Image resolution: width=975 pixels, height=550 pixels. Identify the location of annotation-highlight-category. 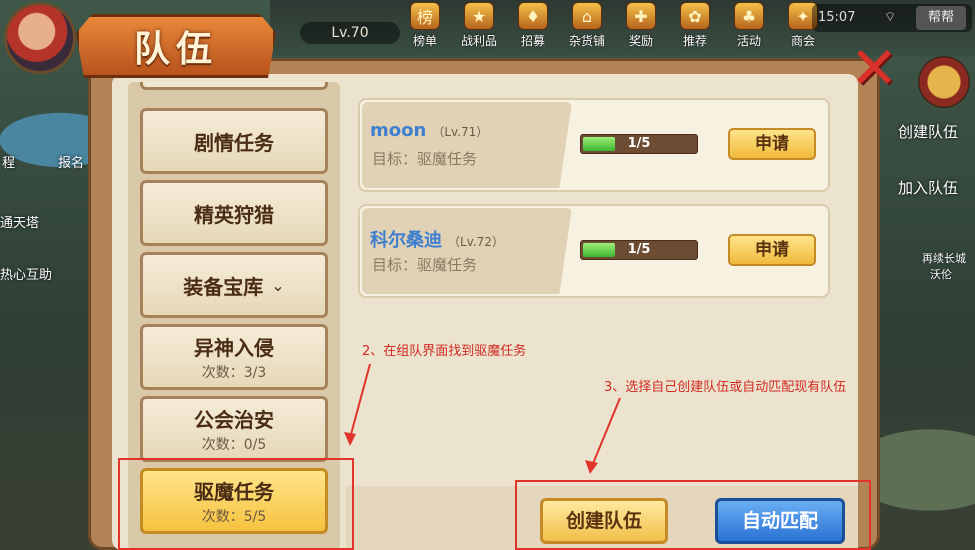
(236, 504).